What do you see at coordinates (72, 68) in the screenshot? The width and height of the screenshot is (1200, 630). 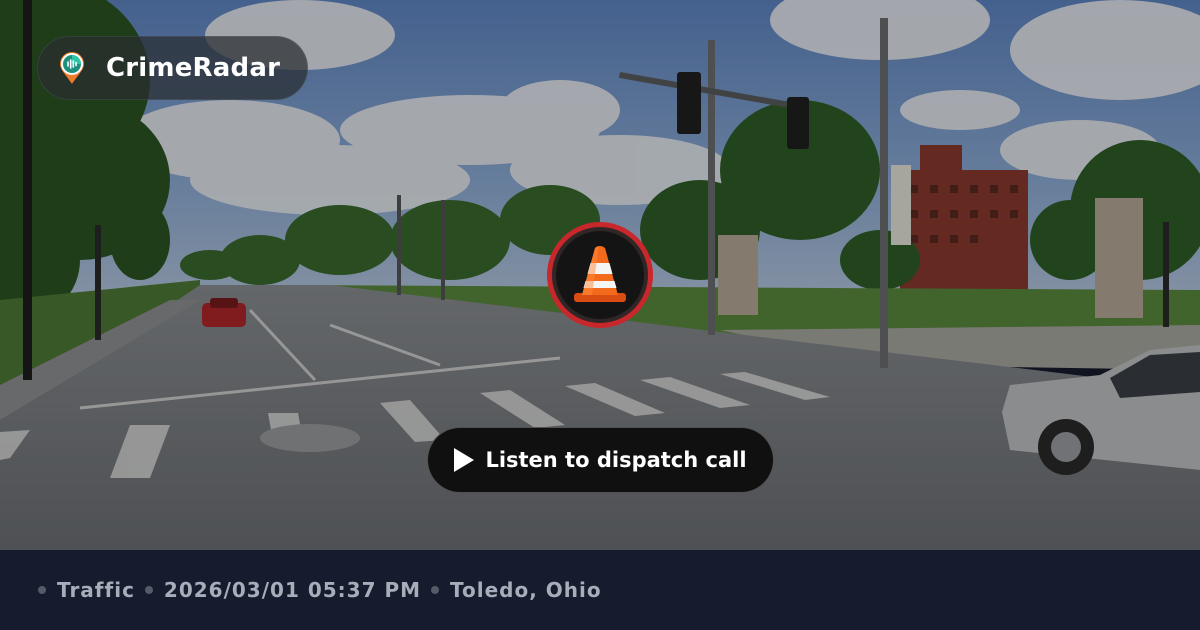 I see `radar-pin-icon` at bounding box center [72, 68].